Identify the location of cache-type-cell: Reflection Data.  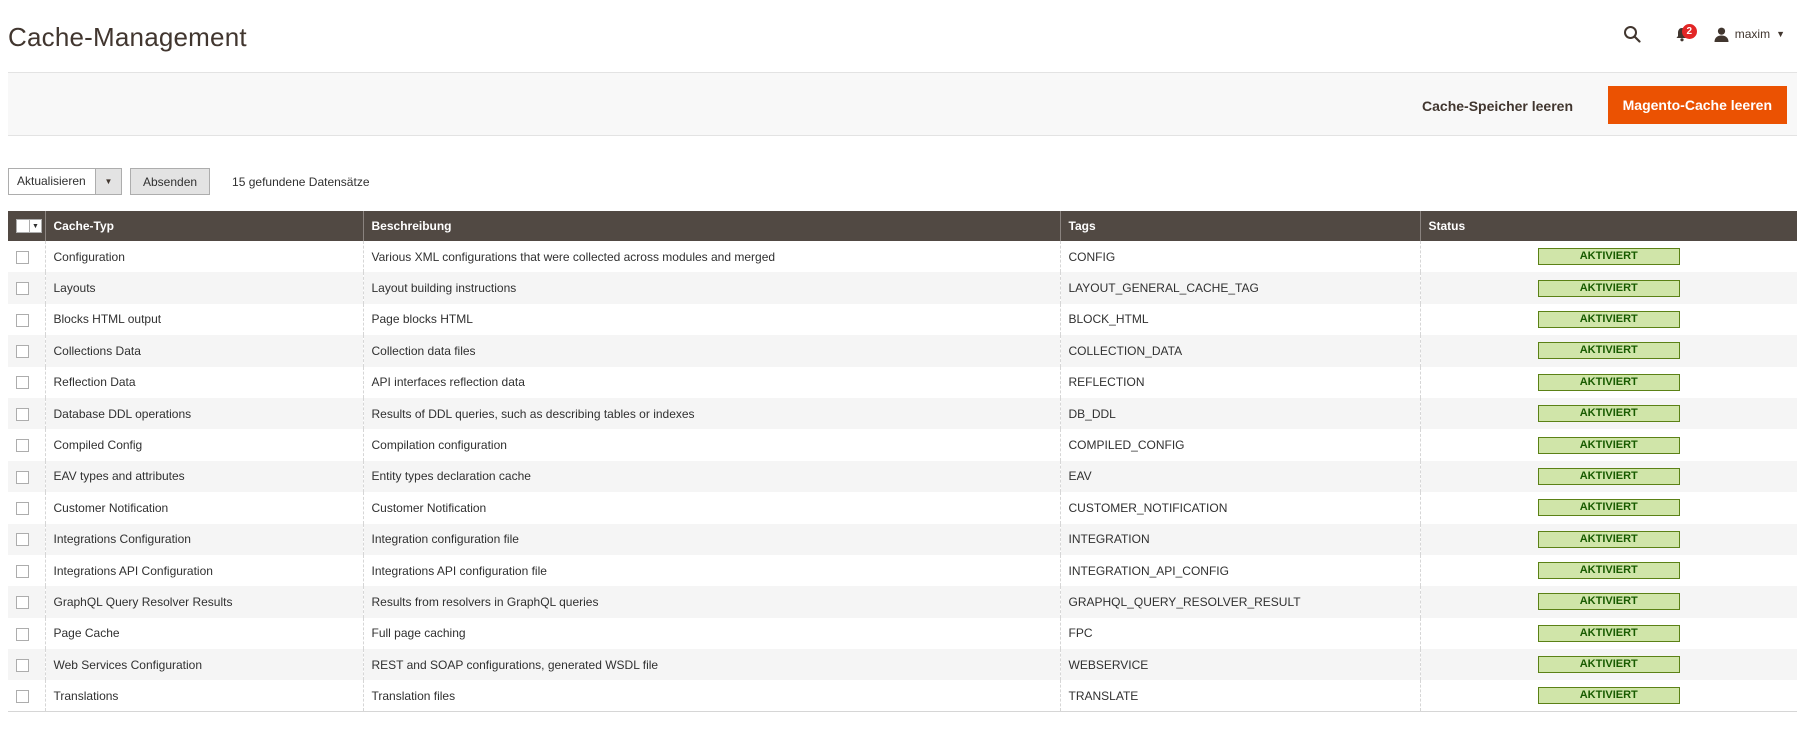
(203, 382).